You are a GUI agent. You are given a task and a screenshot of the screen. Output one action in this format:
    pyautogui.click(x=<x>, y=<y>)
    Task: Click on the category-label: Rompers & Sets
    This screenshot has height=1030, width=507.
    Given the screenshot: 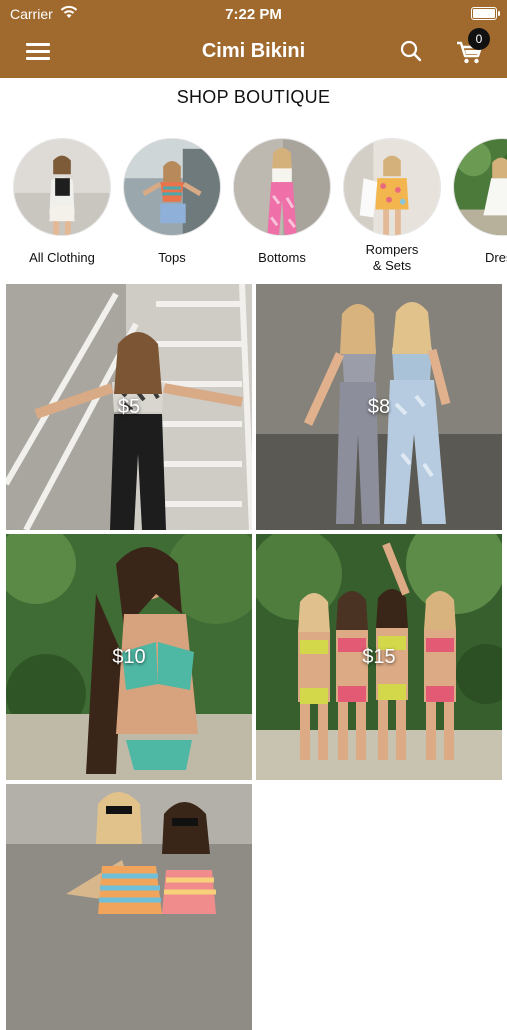 What is the action you would take?
    pyautogui.click(x=392, y=258)
    